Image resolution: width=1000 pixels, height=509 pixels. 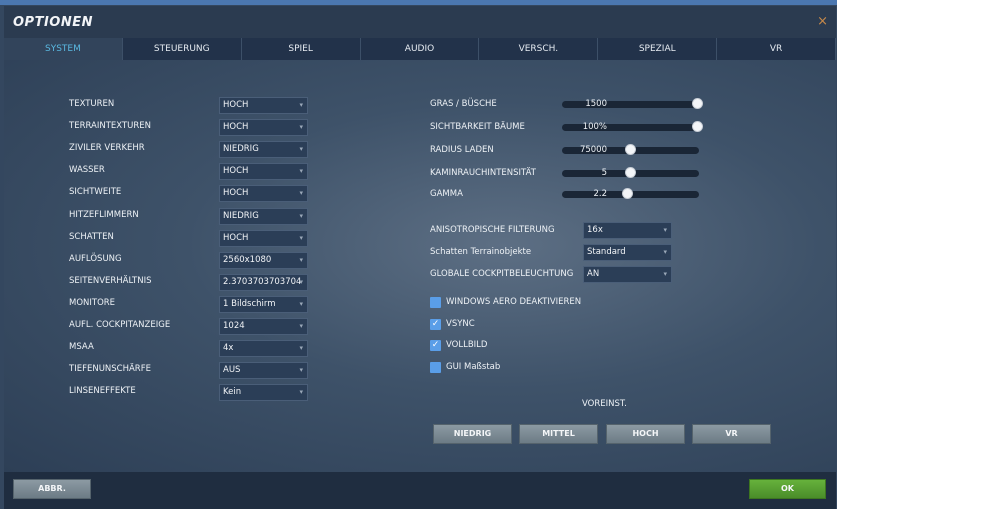 What do you see at coordinates (92, 104) in the screenshot?
I see `setting-label: TEXTUREN` at bounding box center [92, 104].